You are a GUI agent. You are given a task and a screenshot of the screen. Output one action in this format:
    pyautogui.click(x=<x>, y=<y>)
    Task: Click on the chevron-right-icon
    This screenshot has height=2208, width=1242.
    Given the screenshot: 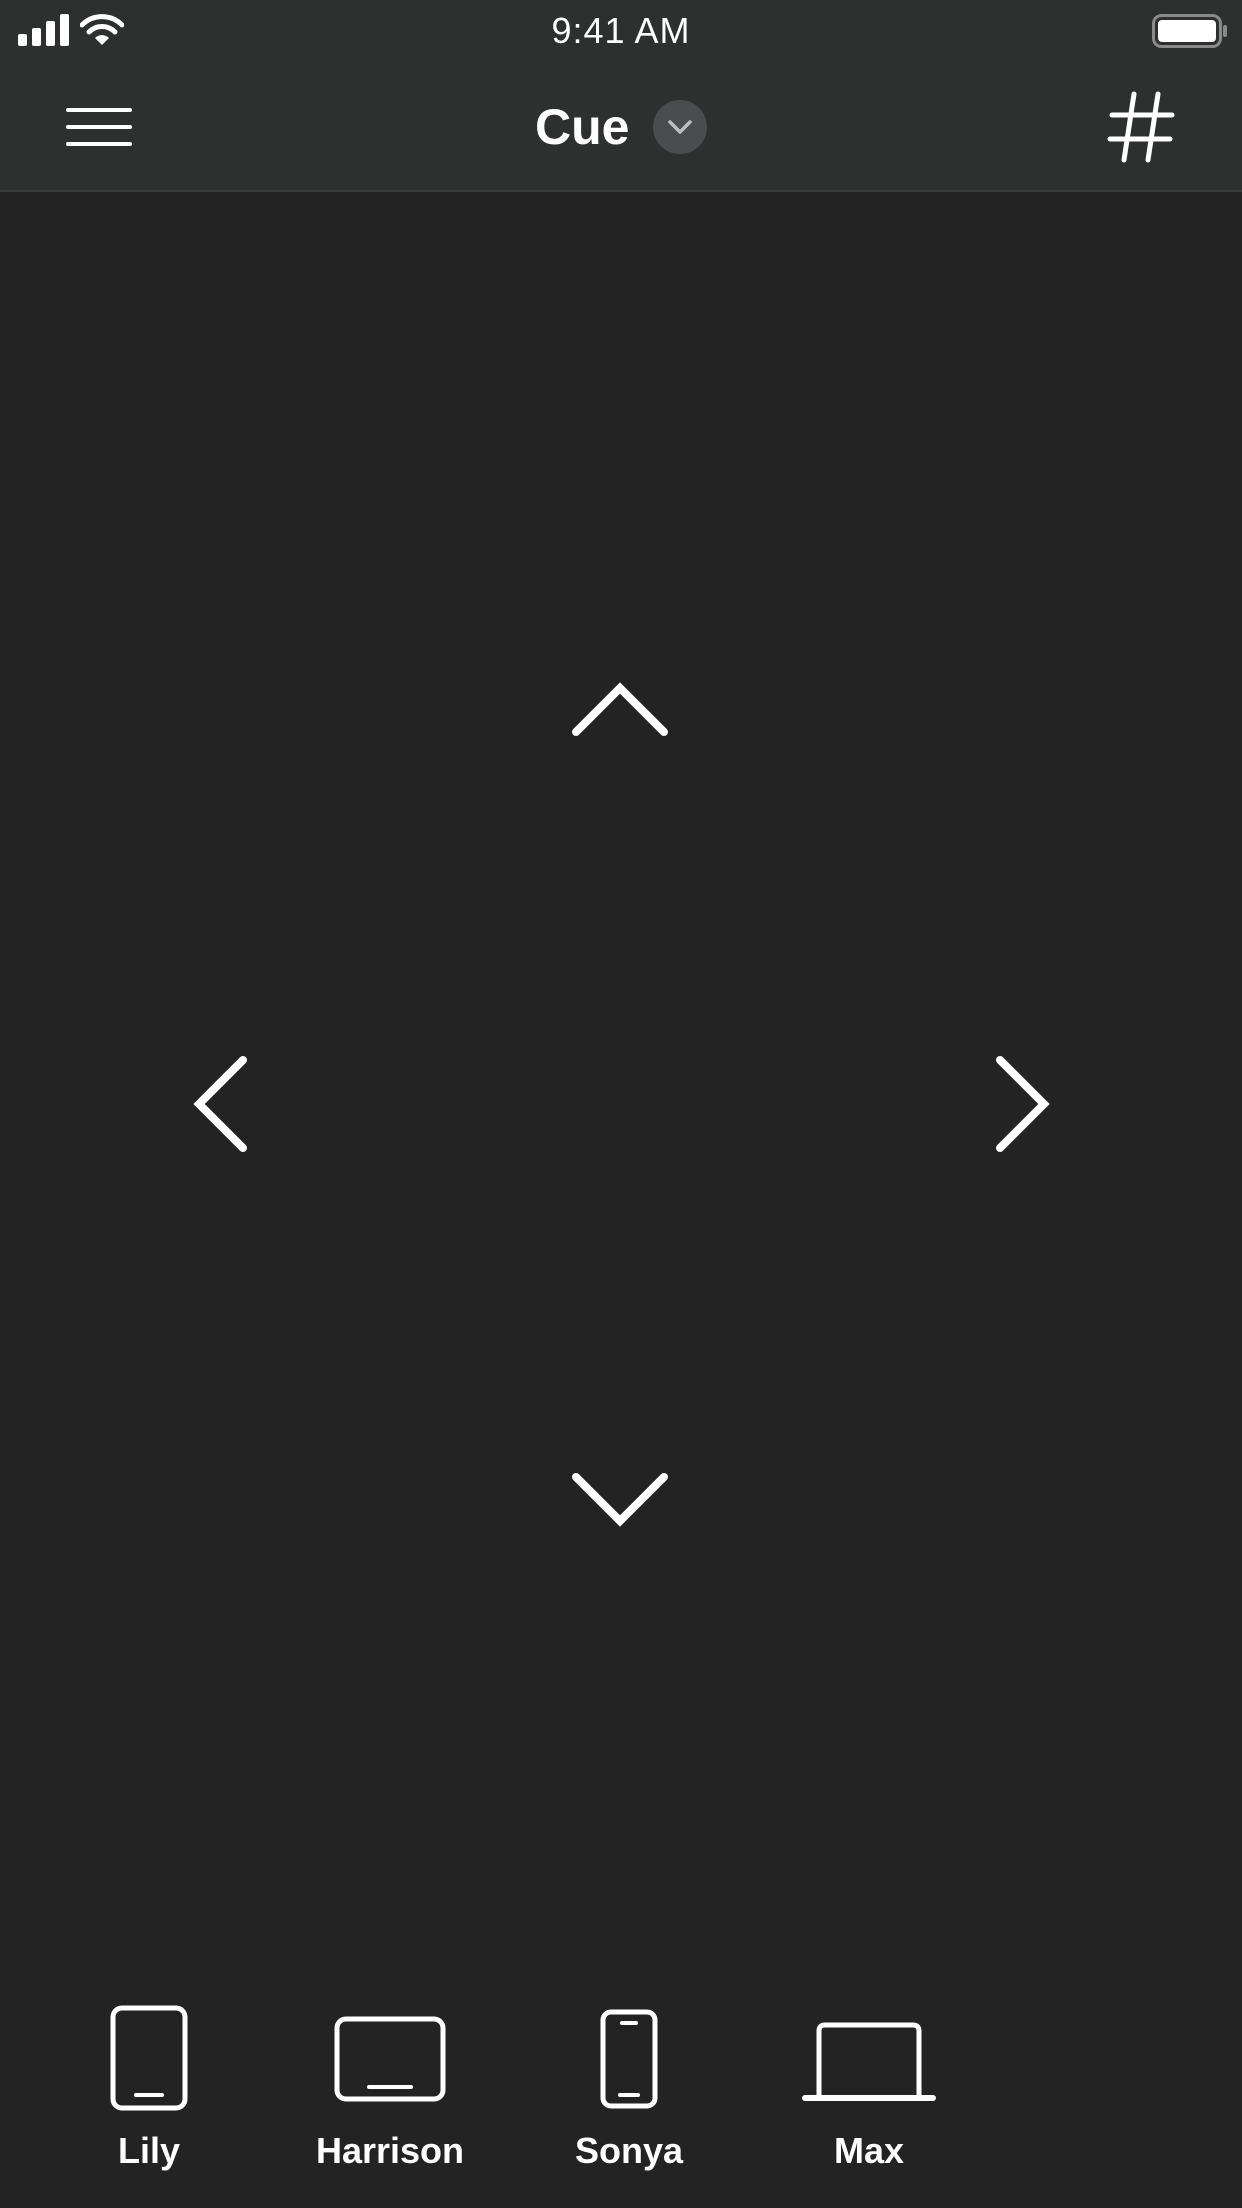 What is the action you would take?
    pyautogui.click(x=1023, y=1104)
    